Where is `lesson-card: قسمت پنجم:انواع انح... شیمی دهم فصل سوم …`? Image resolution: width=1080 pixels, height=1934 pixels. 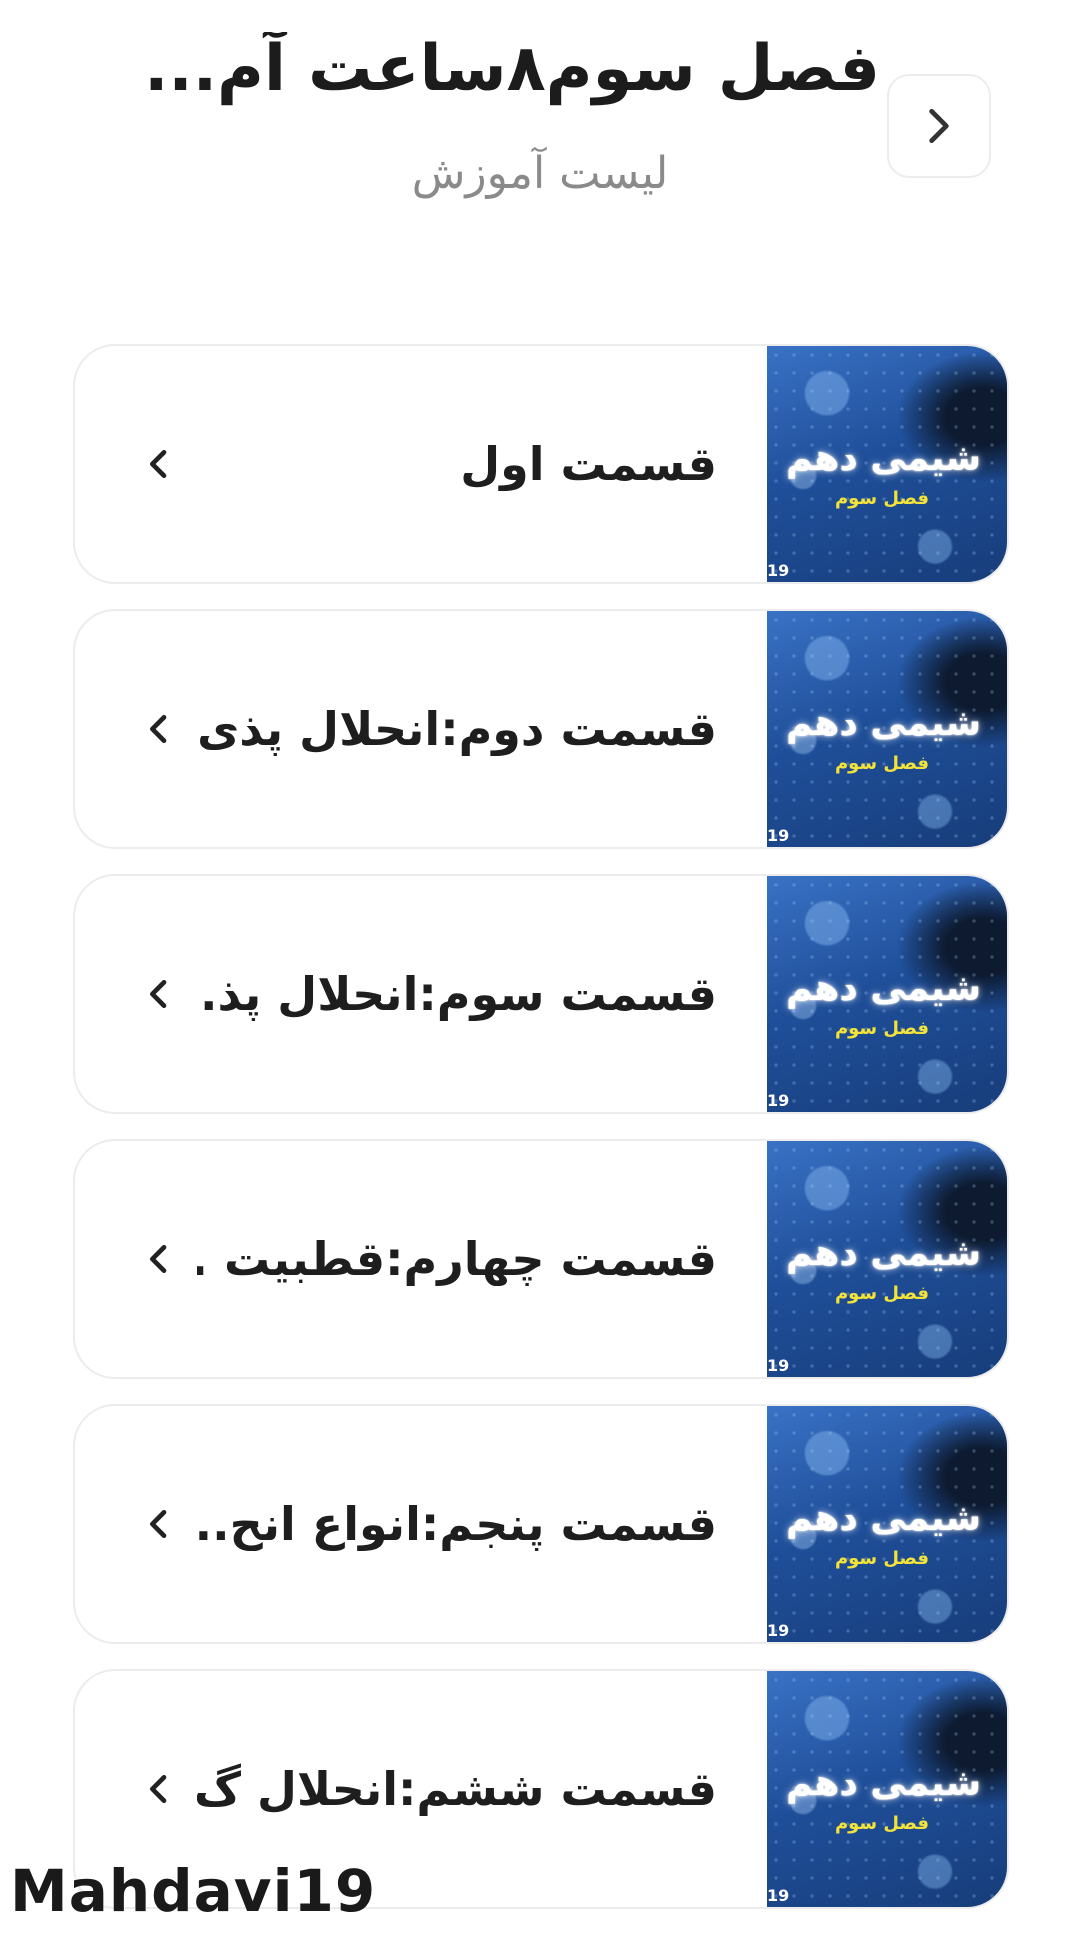 lesson-card: قسمت پنجم:انواع انح... شیمی دهم فصل سوم … is located at coordinates (541, 1524).